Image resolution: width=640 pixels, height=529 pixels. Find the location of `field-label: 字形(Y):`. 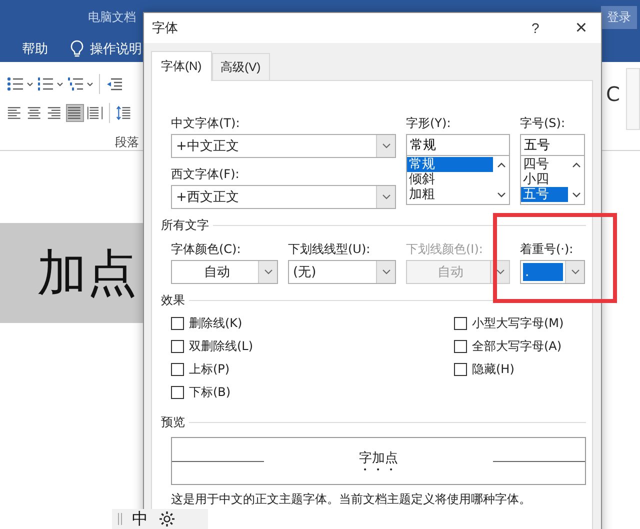

field-label: 字形(Y): is located at coordinates (429, 123).